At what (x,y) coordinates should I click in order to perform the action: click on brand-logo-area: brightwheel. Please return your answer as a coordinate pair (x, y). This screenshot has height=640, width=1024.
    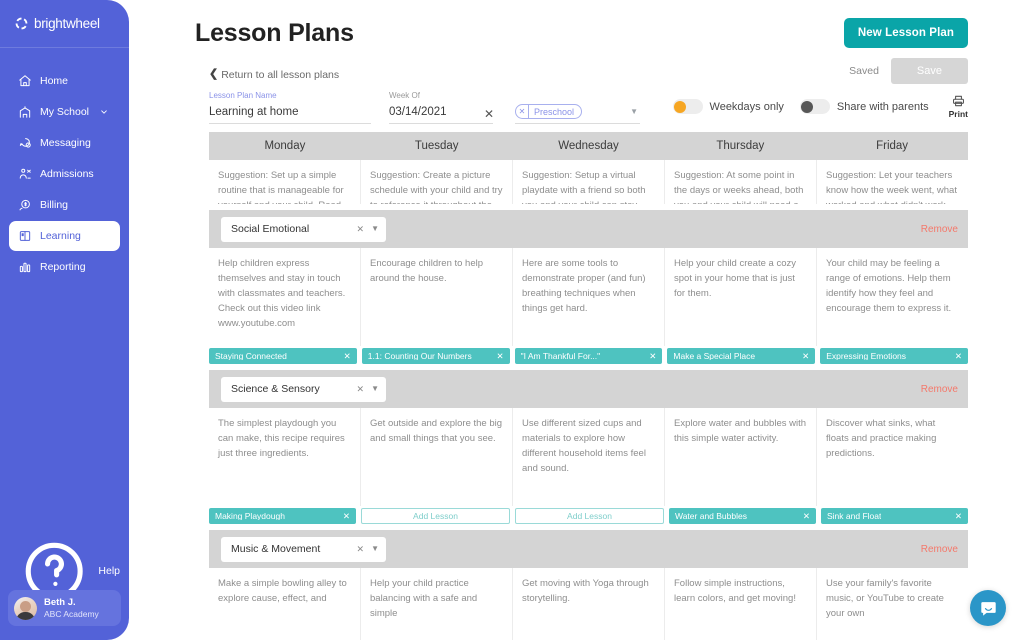
    Looking at the image, I should click on (64, 24).